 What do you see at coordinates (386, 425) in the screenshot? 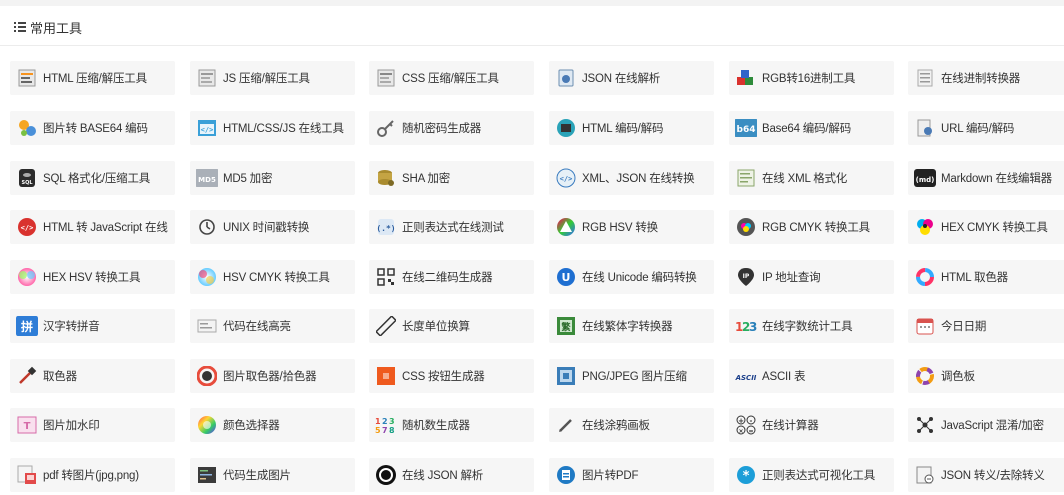
I see `random-number-icon: 123578` at bounding box center [386, 425].